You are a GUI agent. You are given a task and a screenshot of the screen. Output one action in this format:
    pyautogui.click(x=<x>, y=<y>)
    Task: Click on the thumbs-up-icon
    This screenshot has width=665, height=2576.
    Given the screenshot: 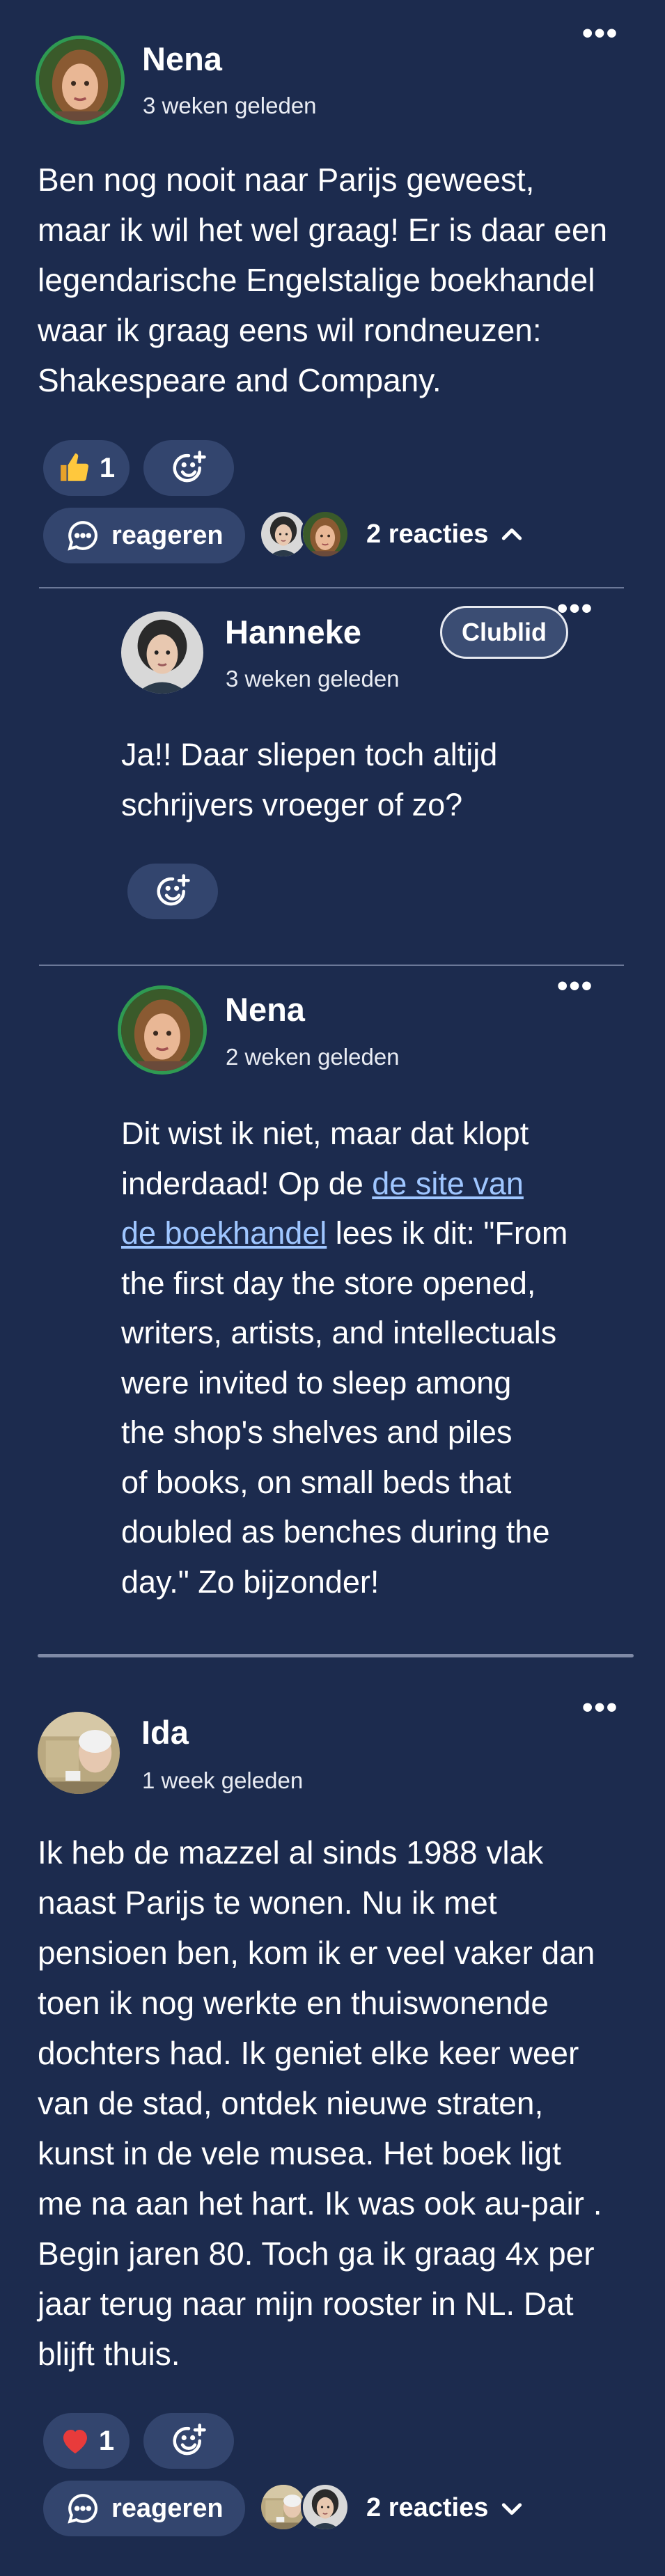 What is the action you would take?
    pyautogui.click(x=74, y=467)
    